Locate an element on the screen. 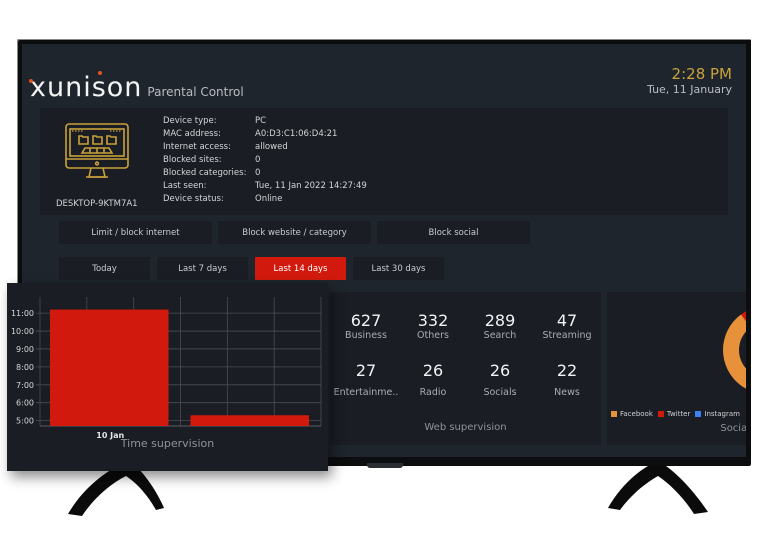 This screenshot has height=559, width=768. info-value: PC is located at coordinates (261, 121).